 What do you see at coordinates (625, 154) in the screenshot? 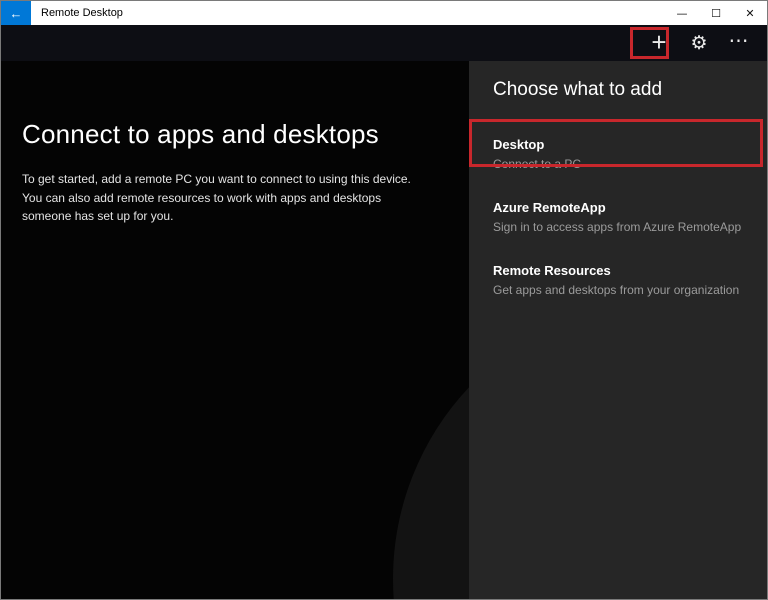
I see `menu-item-desktop: Desktop Connect to a PC` at bounding box center [625, 154].